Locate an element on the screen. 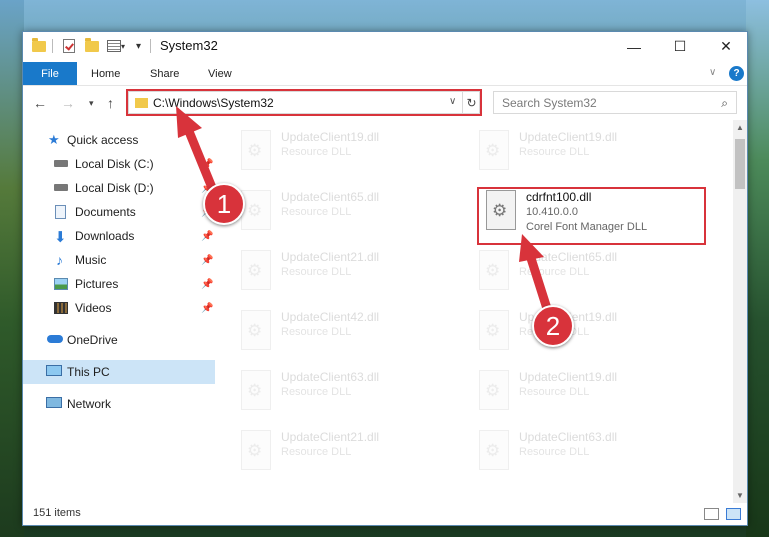 This screenshot has width=769, height=537. sidebar-item-label: Local Disk (D:) is located at coordinates (114, 188).